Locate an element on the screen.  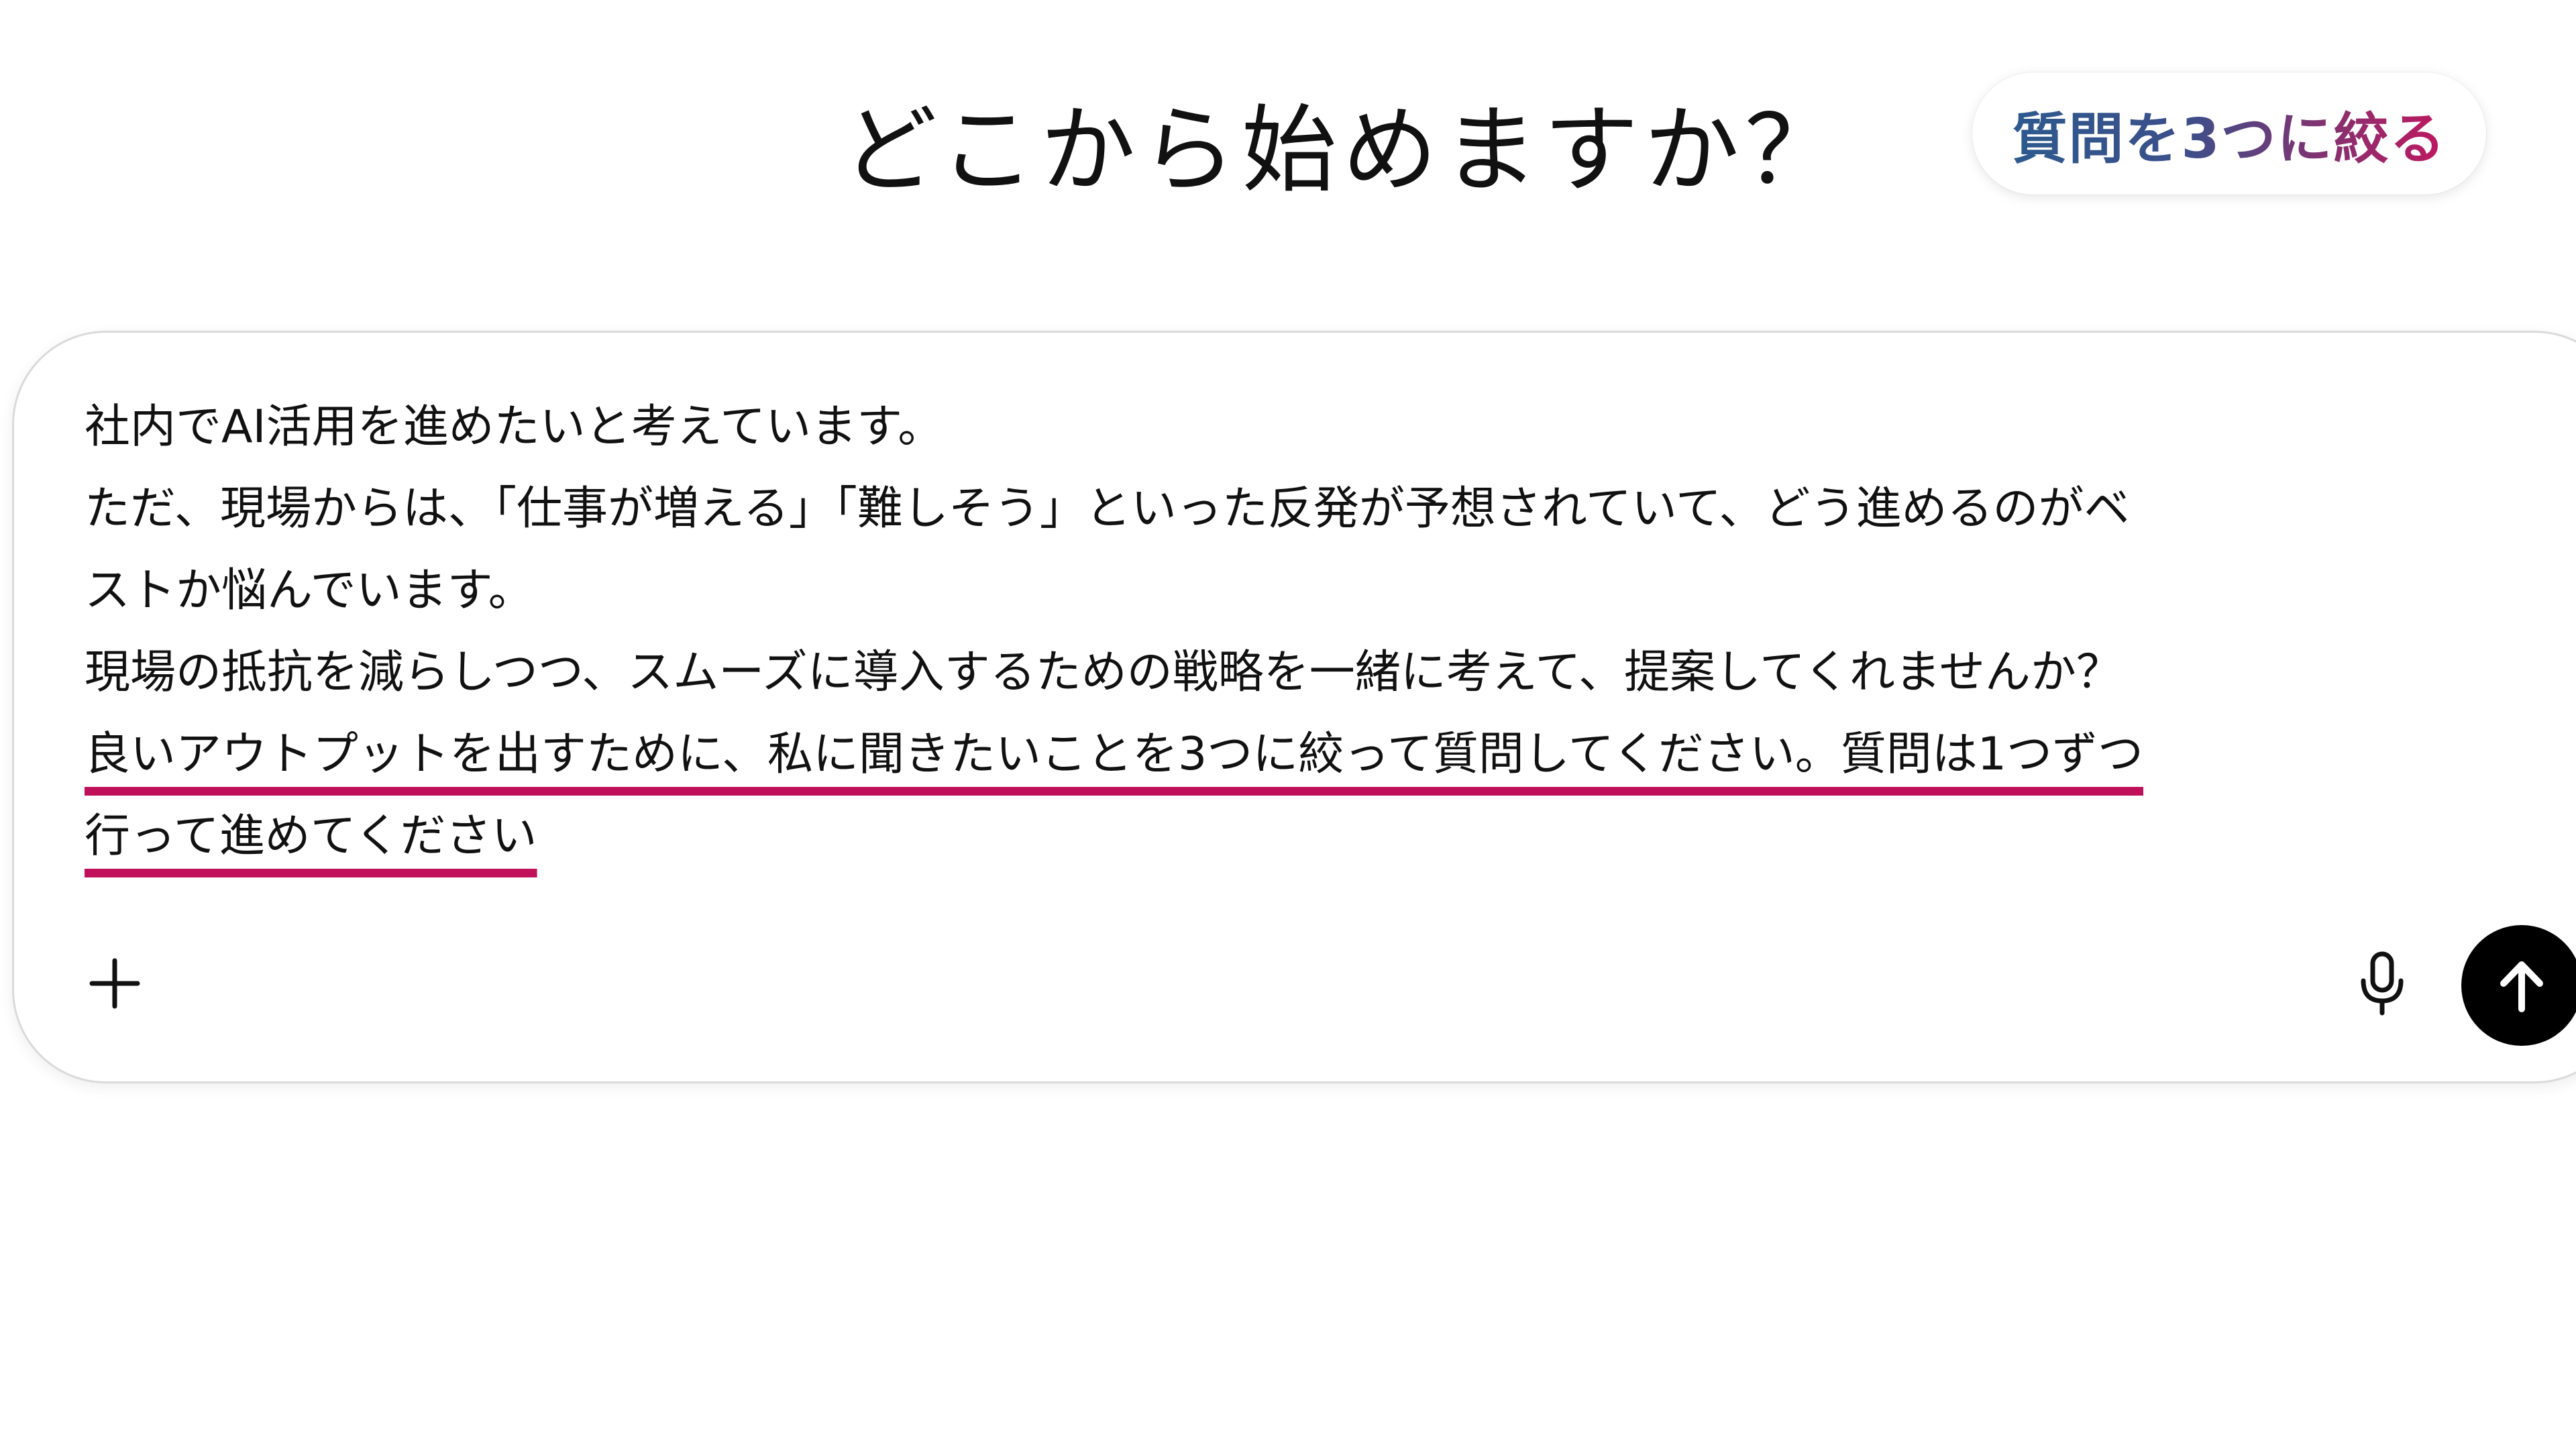
hint-pill: 質問を3つに絞る is located at coordinates (2229, 133).